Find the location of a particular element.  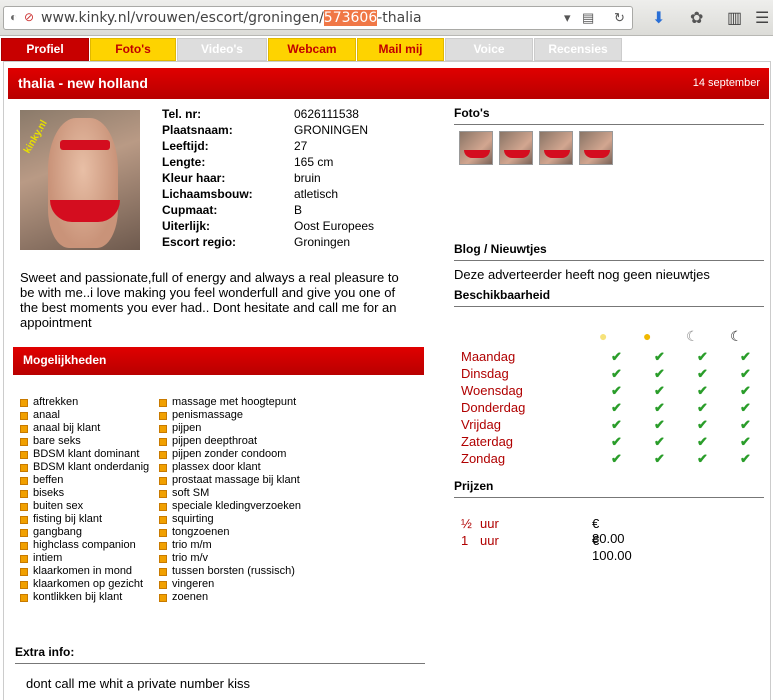

service-label: fisting bij klant is located at coordinates (68, 519).